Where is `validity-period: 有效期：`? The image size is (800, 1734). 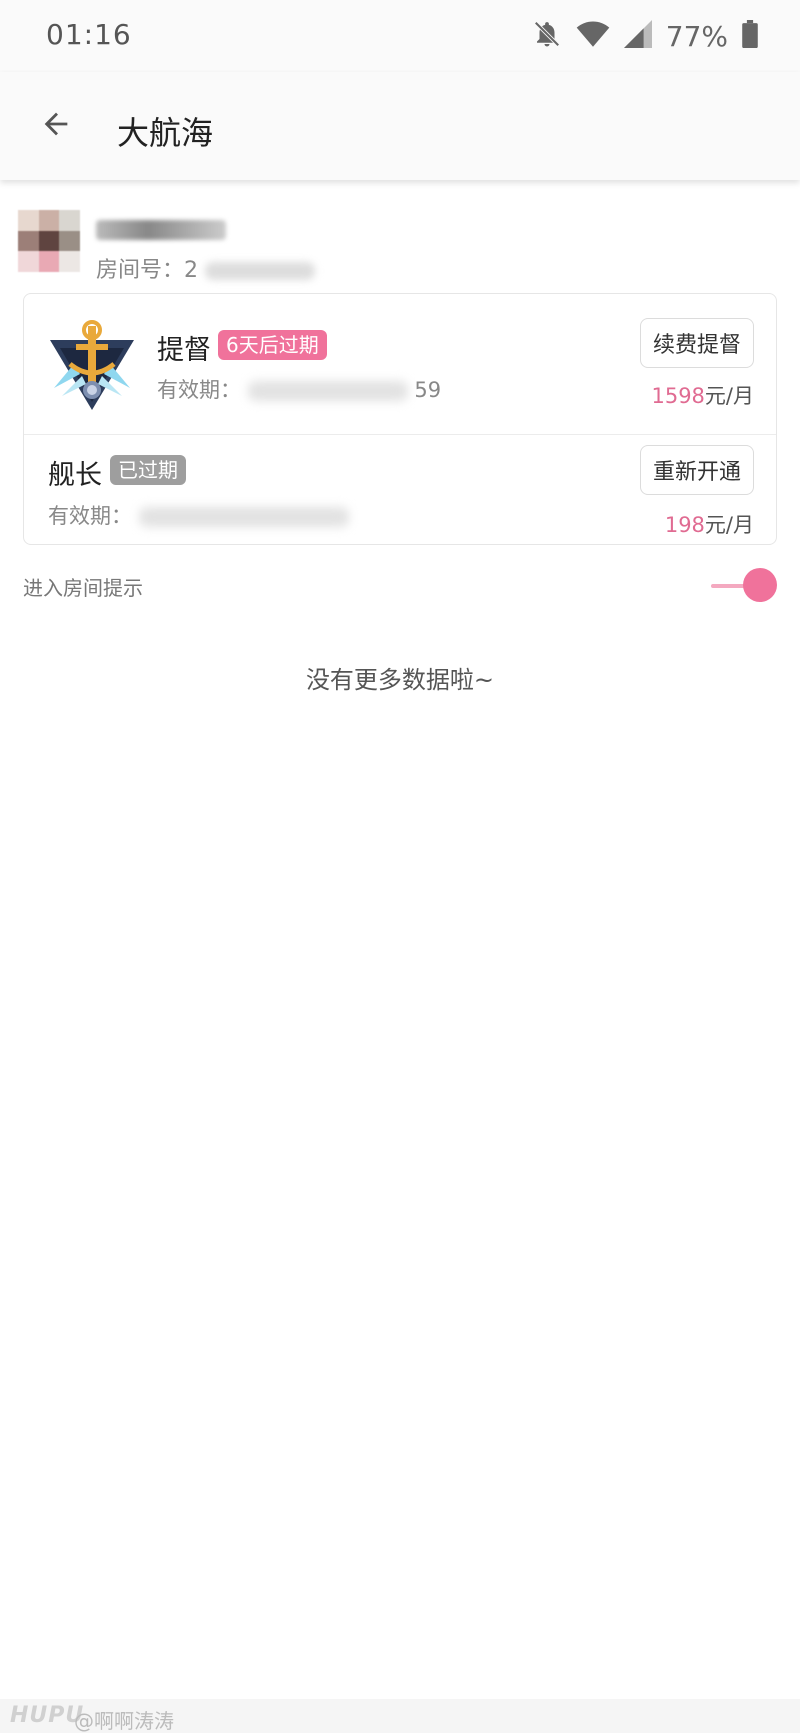
validity-period: 有效期： is located at coordinates (198, 515).